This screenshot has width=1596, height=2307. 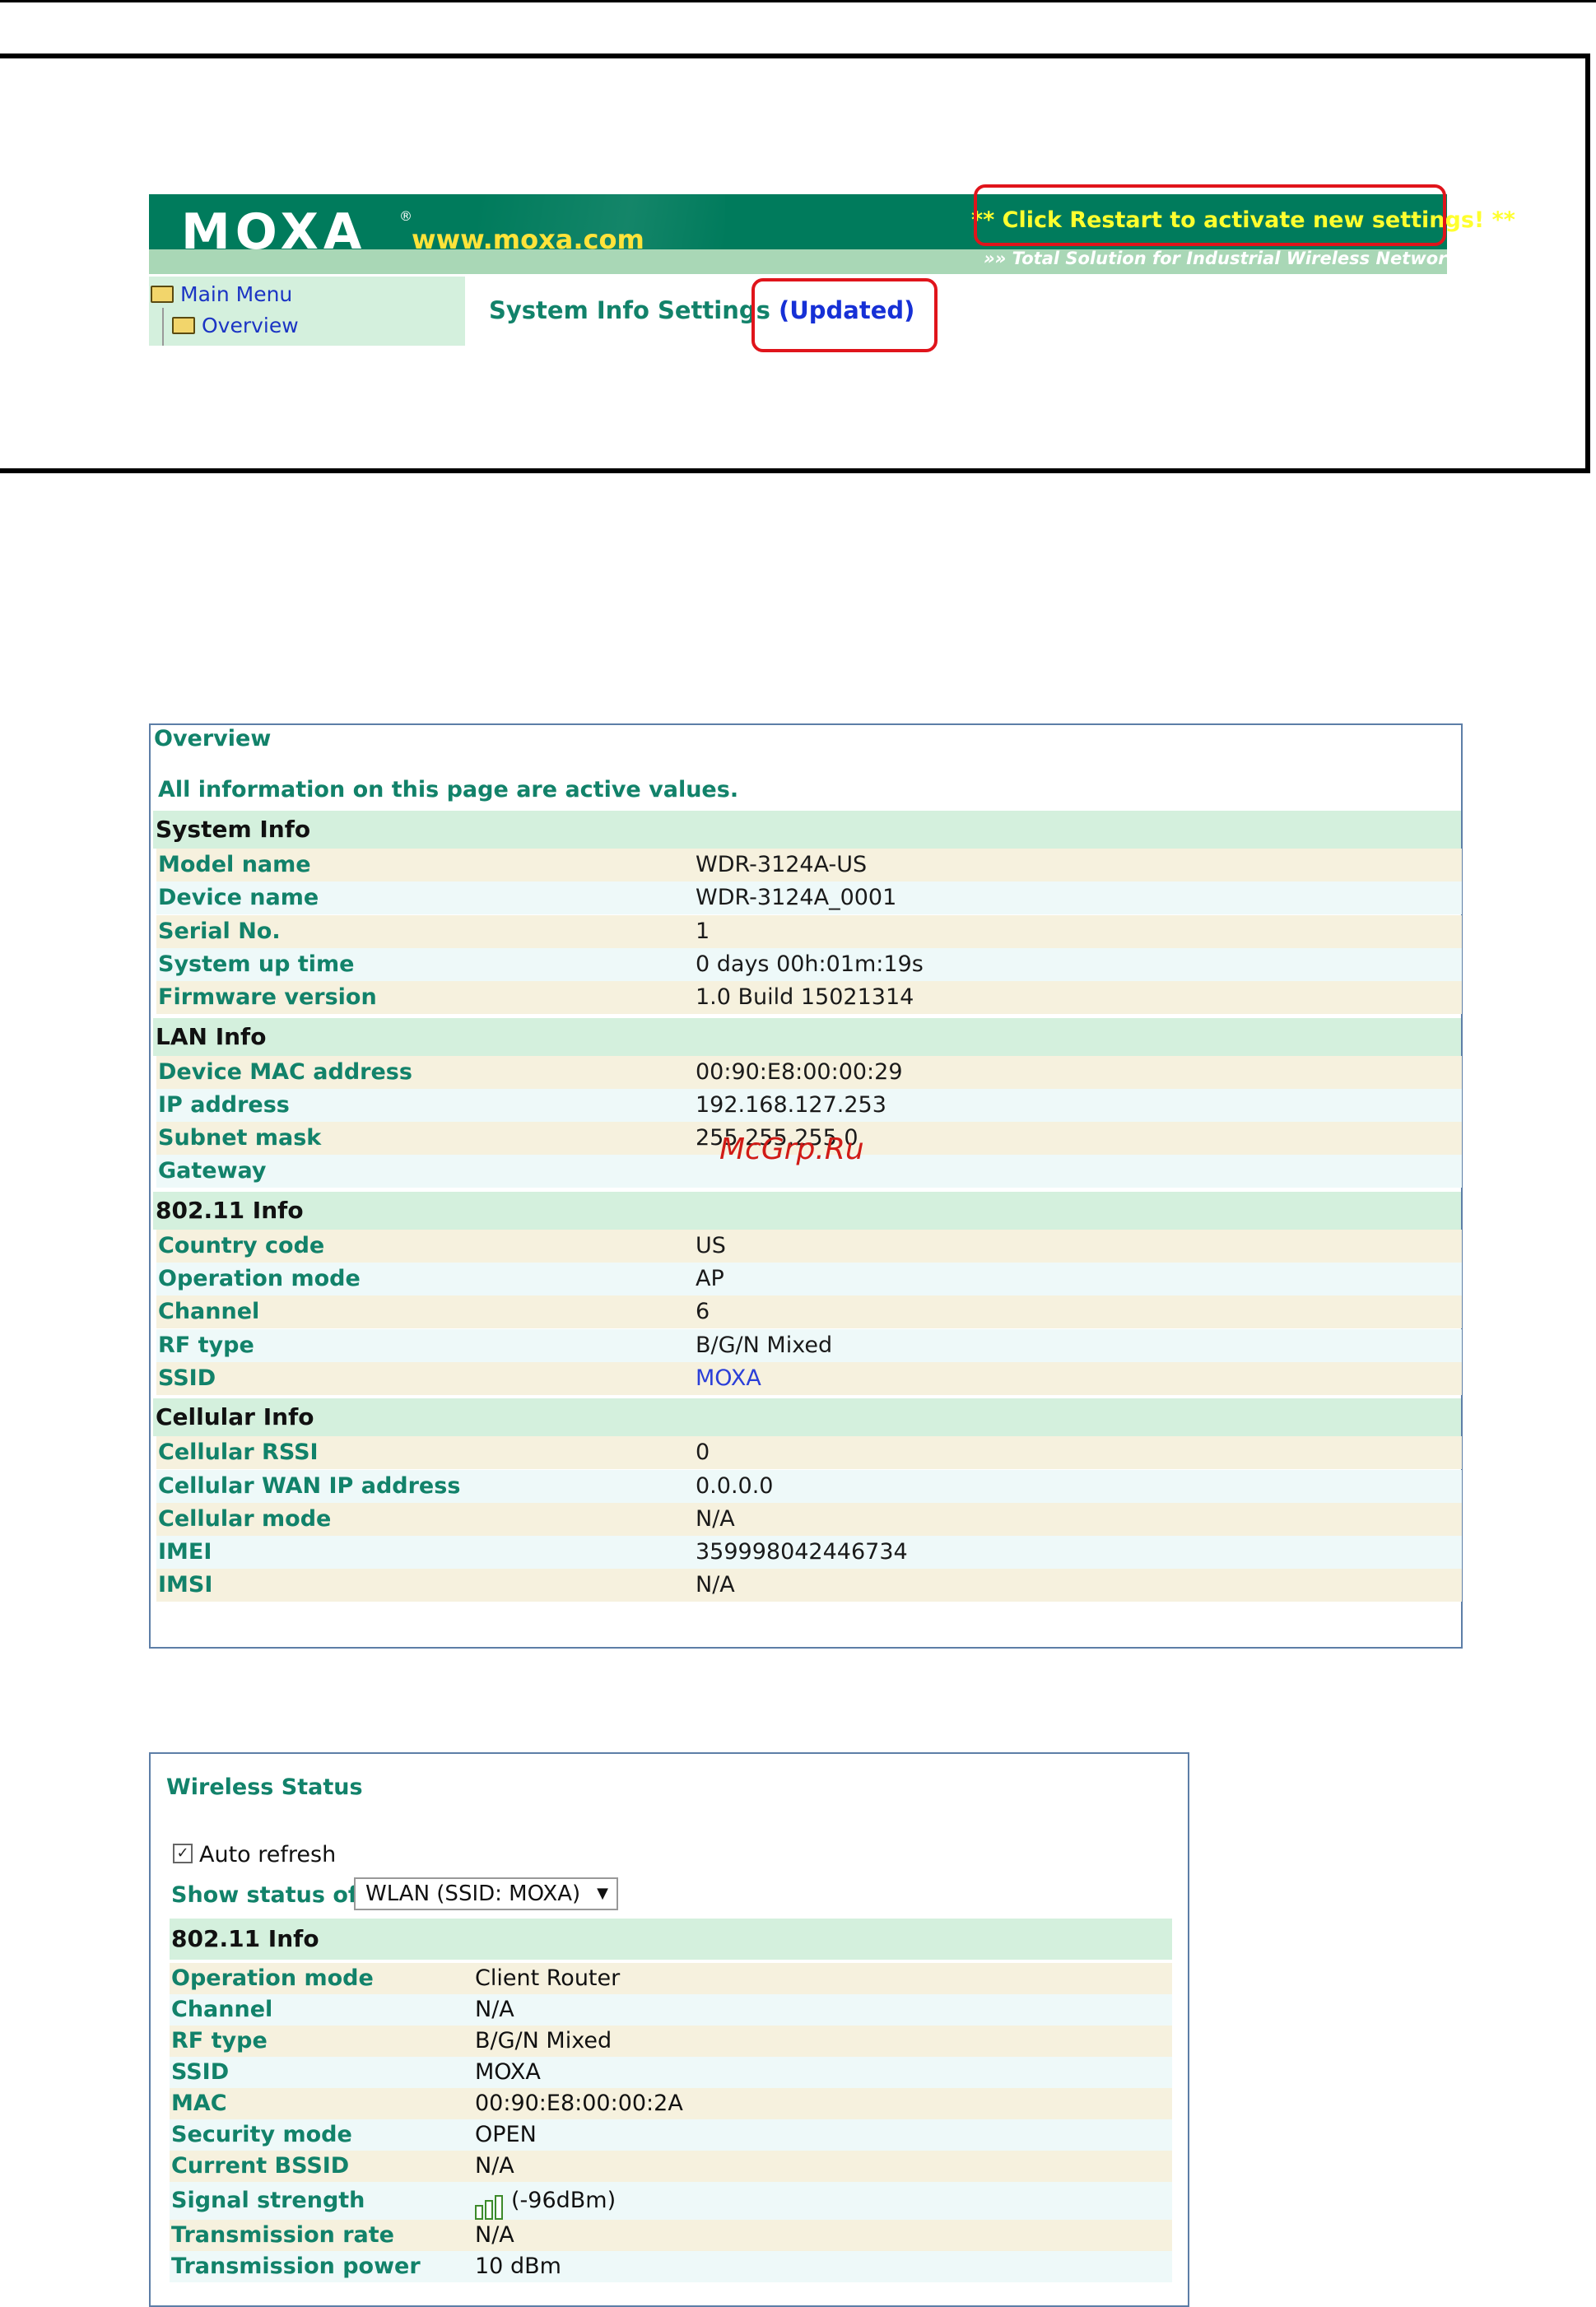 What do you see at coordinates (809, 1246) in the screenshot?
I see `table-row: Country code US` at bounding box center [809, 1246].